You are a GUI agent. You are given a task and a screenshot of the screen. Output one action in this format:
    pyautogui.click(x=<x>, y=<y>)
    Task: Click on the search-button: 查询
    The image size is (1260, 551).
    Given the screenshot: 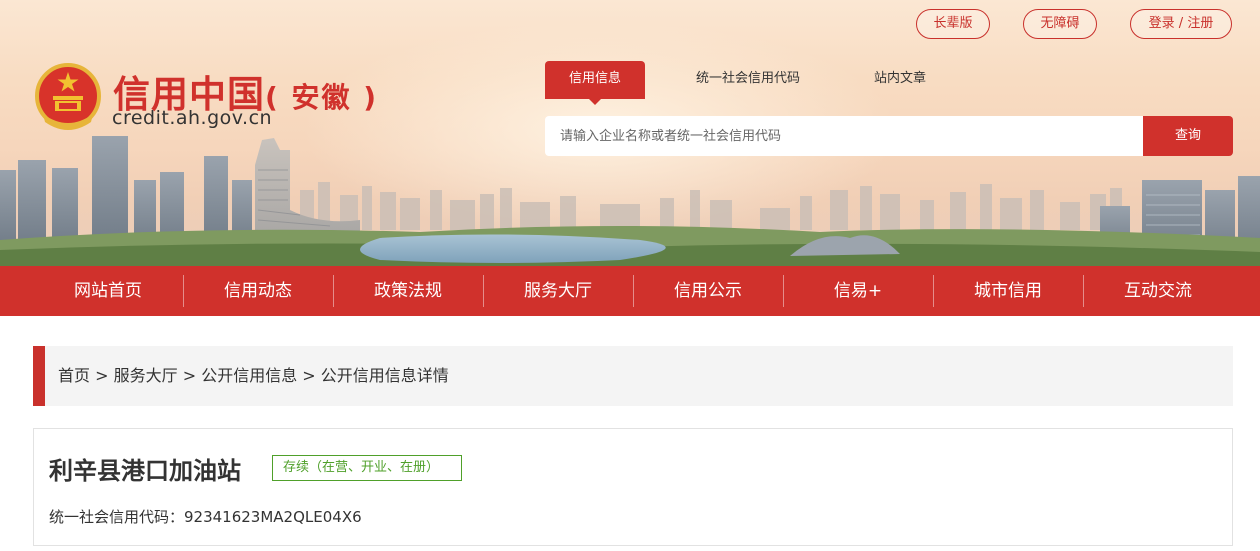 What is the action you would take?
    pyautogui.click(x=1188, y=136)
    